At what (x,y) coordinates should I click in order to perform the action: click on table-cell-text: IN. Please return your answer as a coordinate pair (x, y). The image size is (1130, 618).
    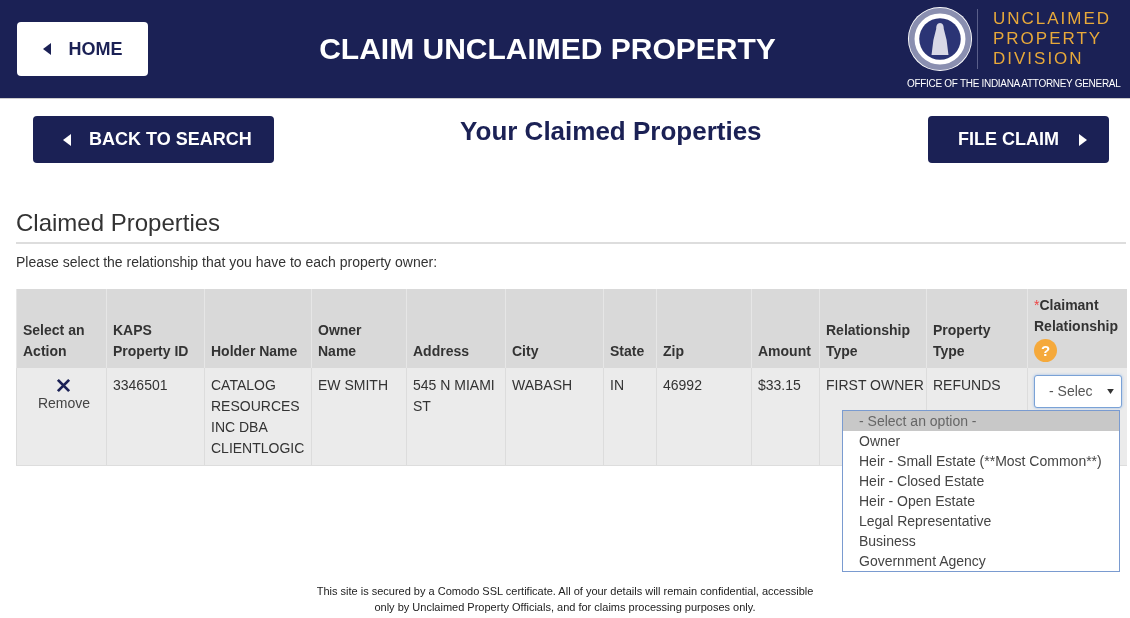
    Looking at the image, I should click on (617, 385).